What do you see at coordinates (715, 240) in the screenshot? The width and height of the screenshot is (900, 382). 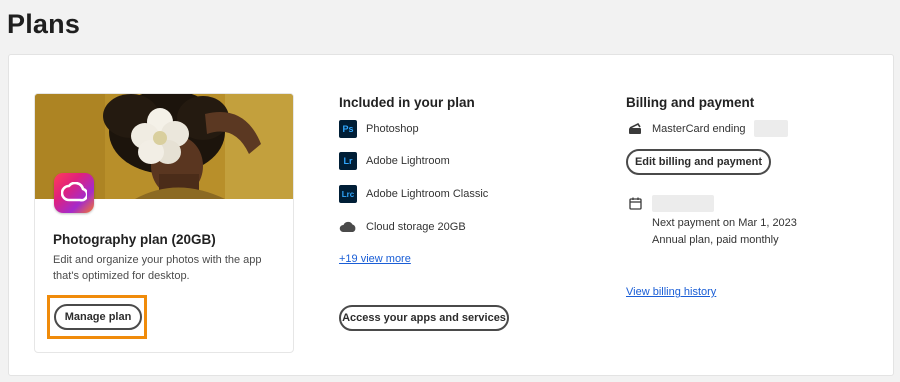 I see `plan-type-text: Annual plan, paid monthly` at bounding box center [715, 240].